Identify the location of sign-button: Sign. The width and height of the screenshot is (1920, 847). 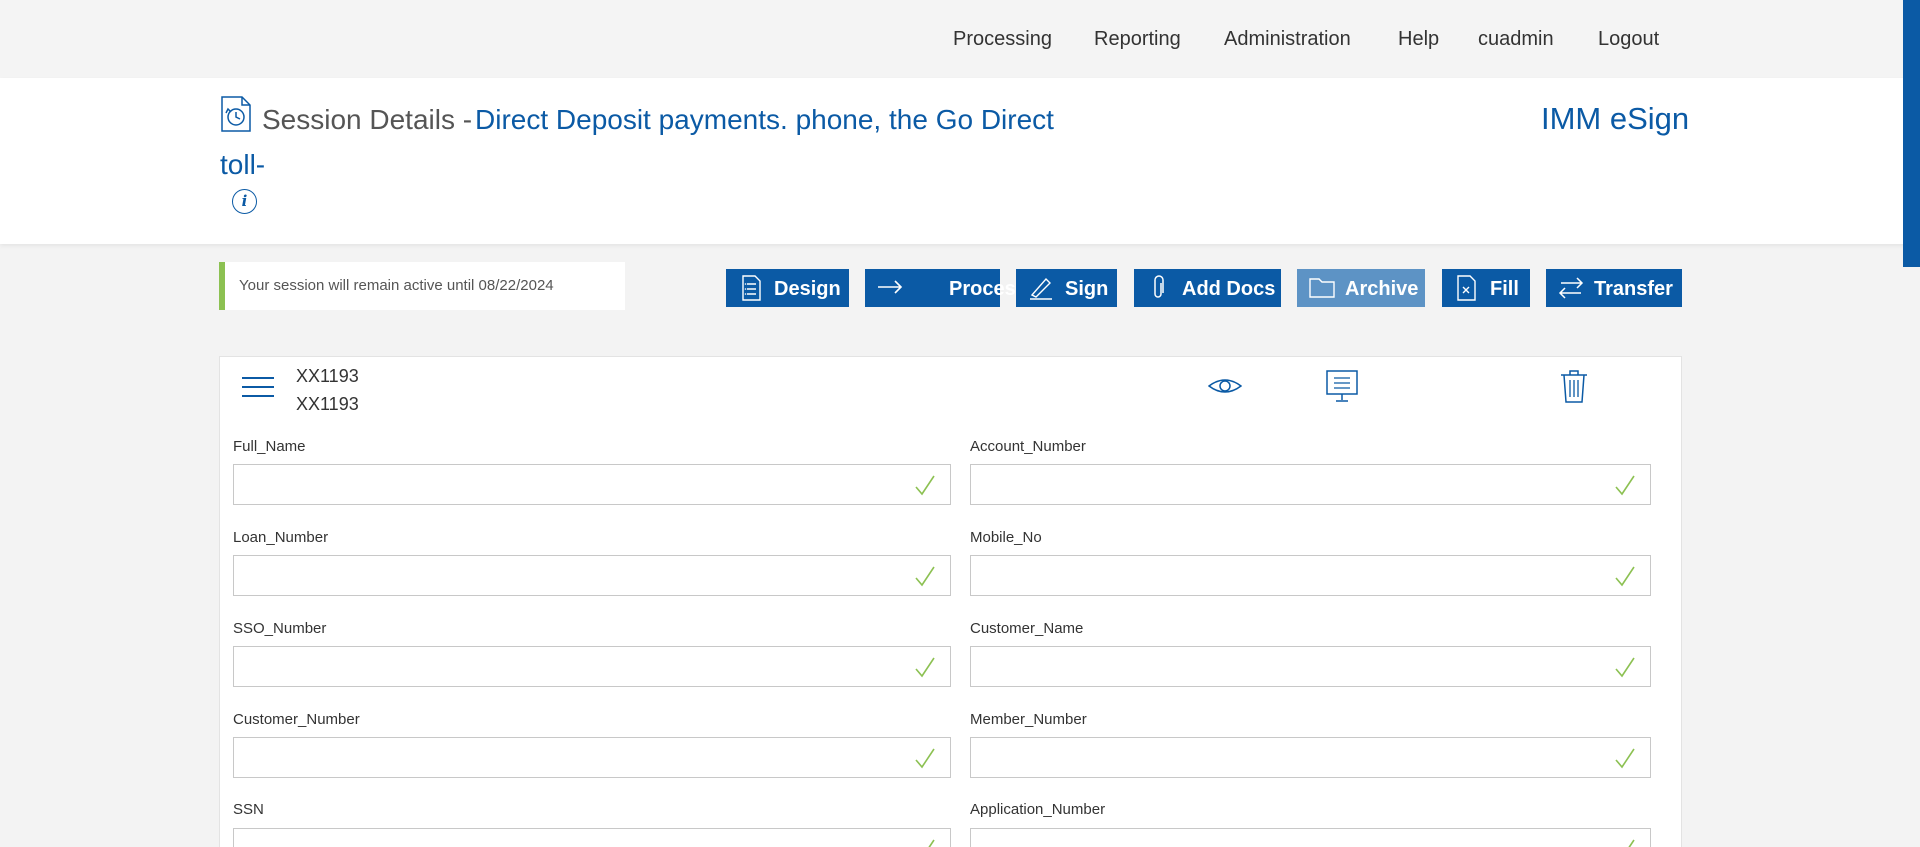
(1066, 288).